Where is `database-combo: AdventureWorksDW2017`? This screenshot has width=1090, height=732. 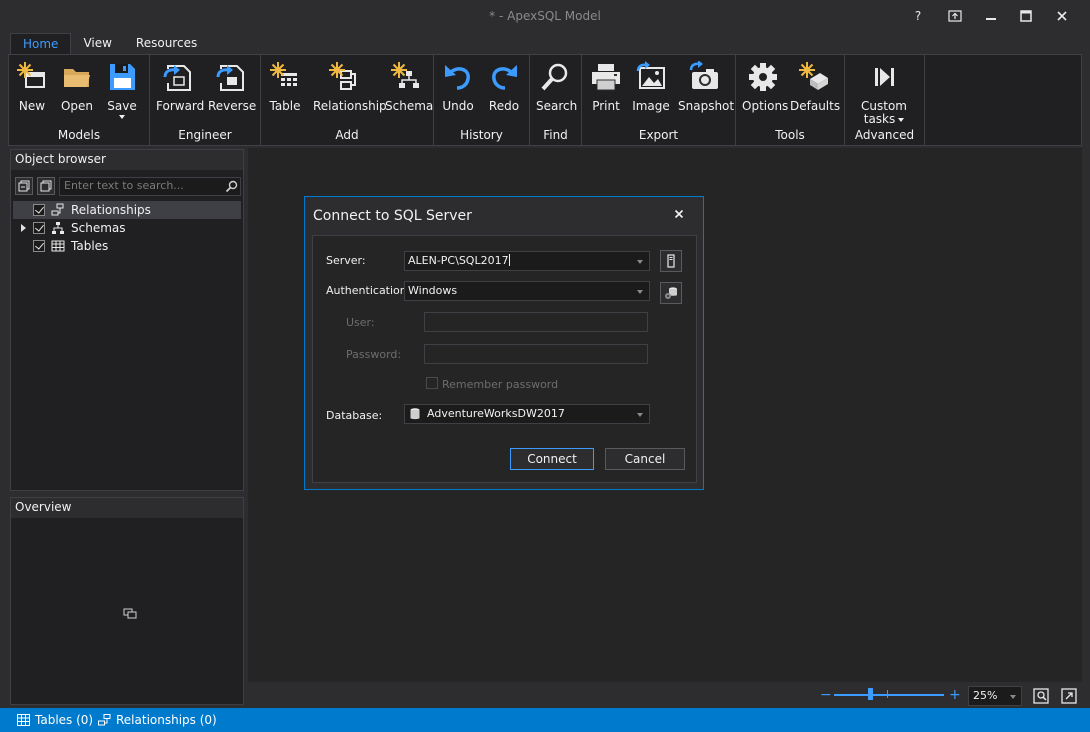 database-combo: AdventureWorksDW2017 is located at coordinates (527, 414).